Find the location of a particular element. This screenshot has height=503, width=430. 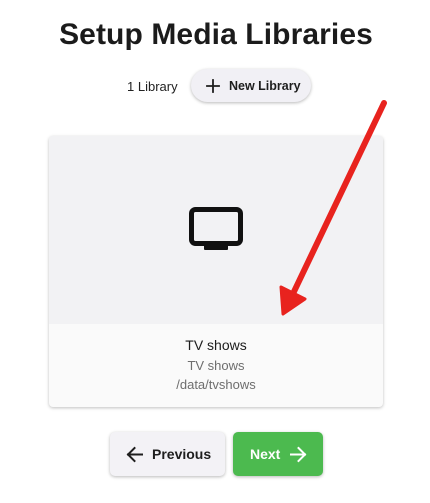

previous-label: Previous is located at coordinates (182, 454).